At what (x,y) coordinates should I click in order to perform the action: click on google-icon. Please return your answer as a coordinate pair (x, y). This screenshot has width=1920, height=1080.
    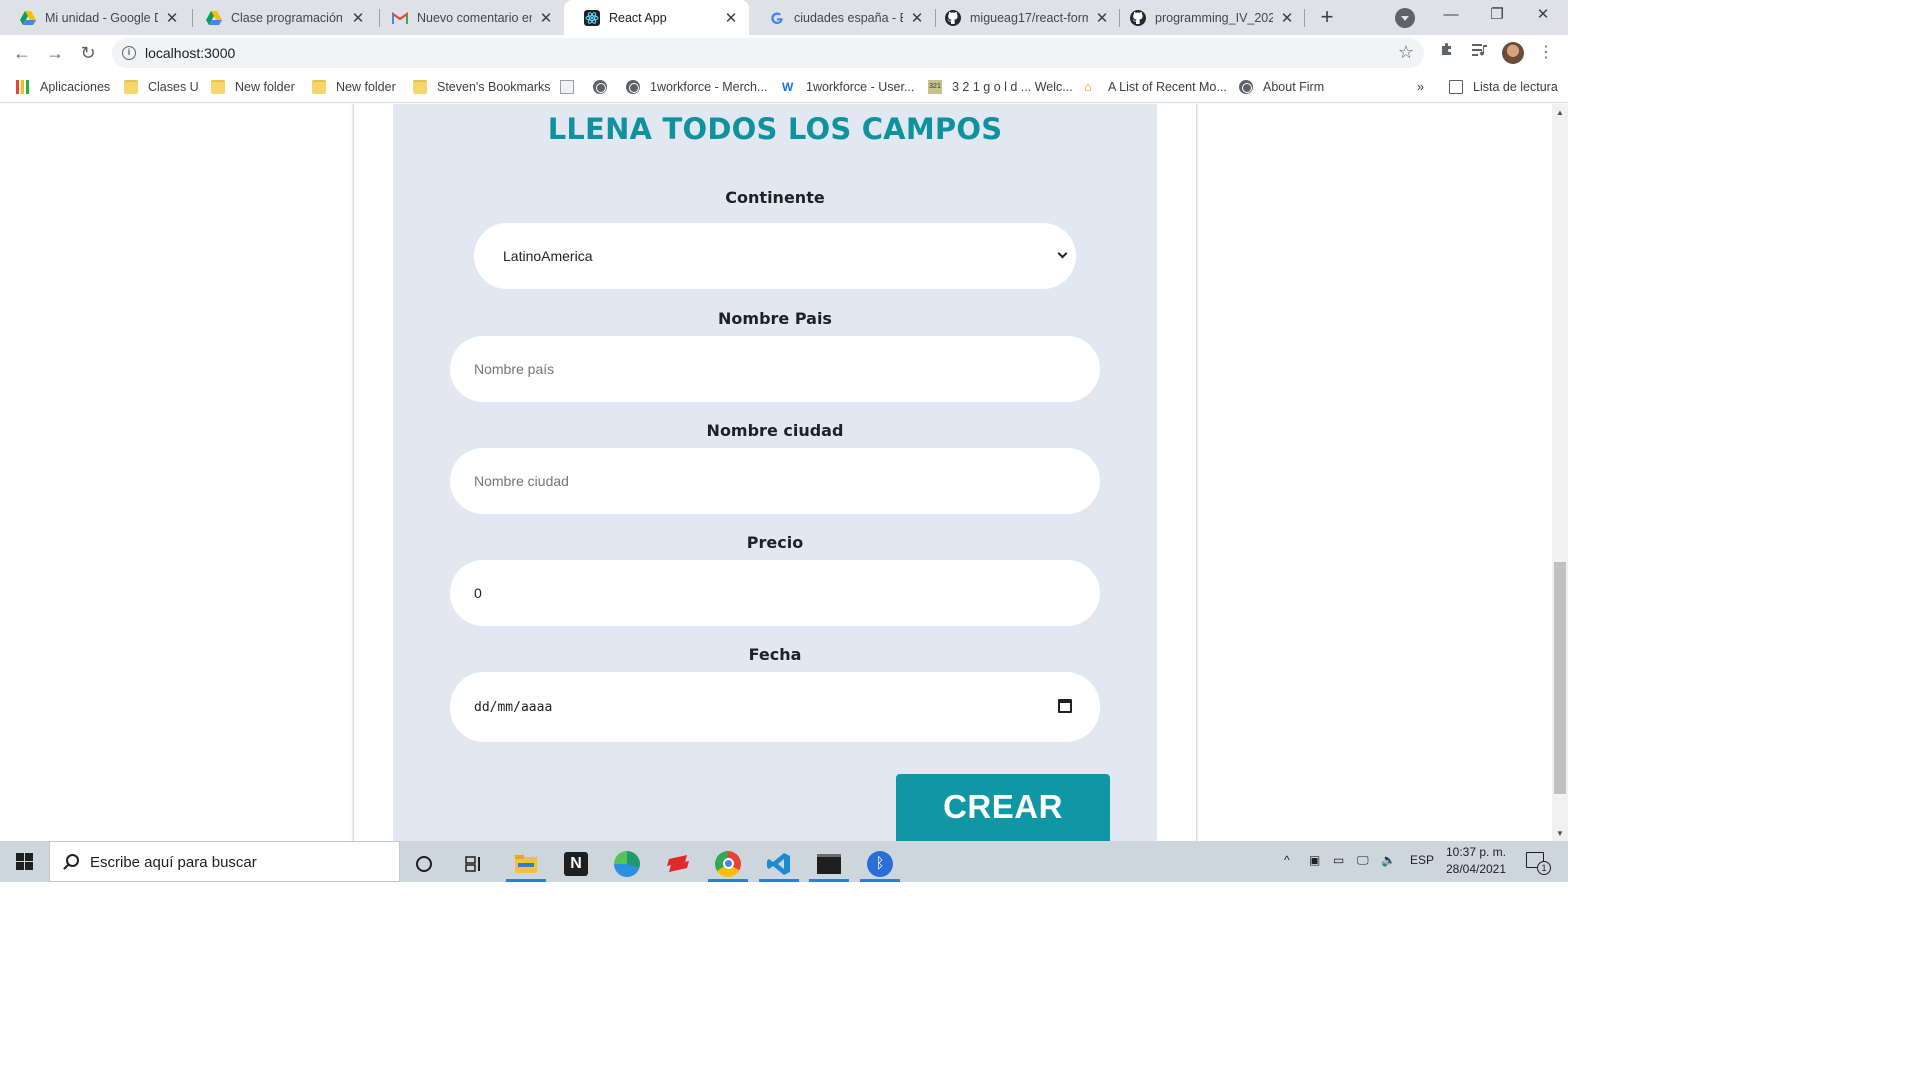
    Looking at the image, I should click on (777, 18).